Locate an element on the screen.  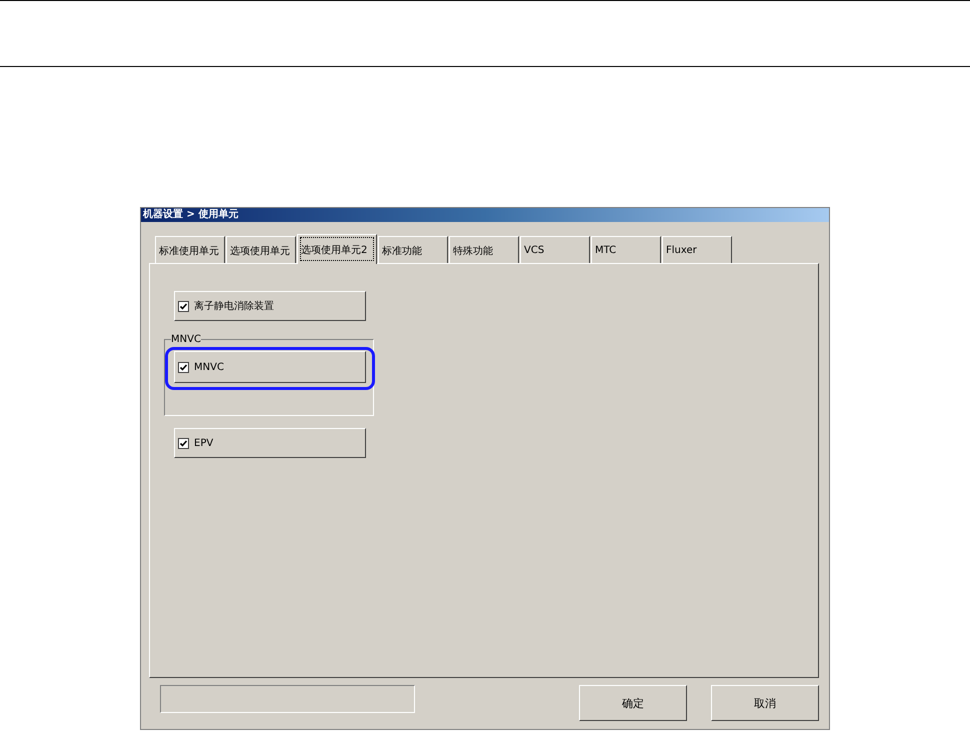
option-checkbox-button: MNVC is located at coordinates (270, 367).